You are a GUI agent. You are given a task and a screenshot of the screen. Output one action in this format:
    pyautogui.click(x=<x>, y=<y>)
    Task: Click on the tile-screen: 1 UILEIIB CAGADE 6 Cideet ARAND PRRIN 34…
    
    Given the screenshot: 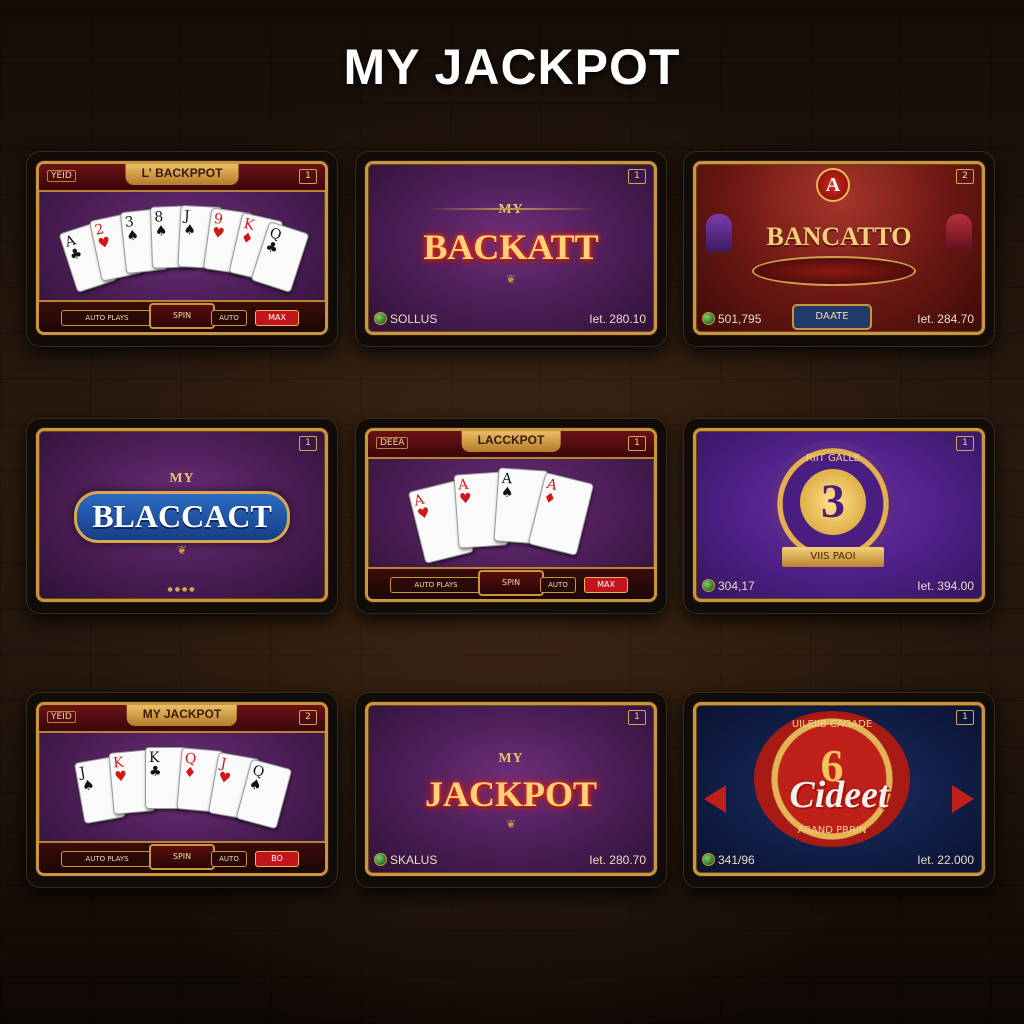 What is the action you would take?
    pyautogui.click(x=839, y=789)
    